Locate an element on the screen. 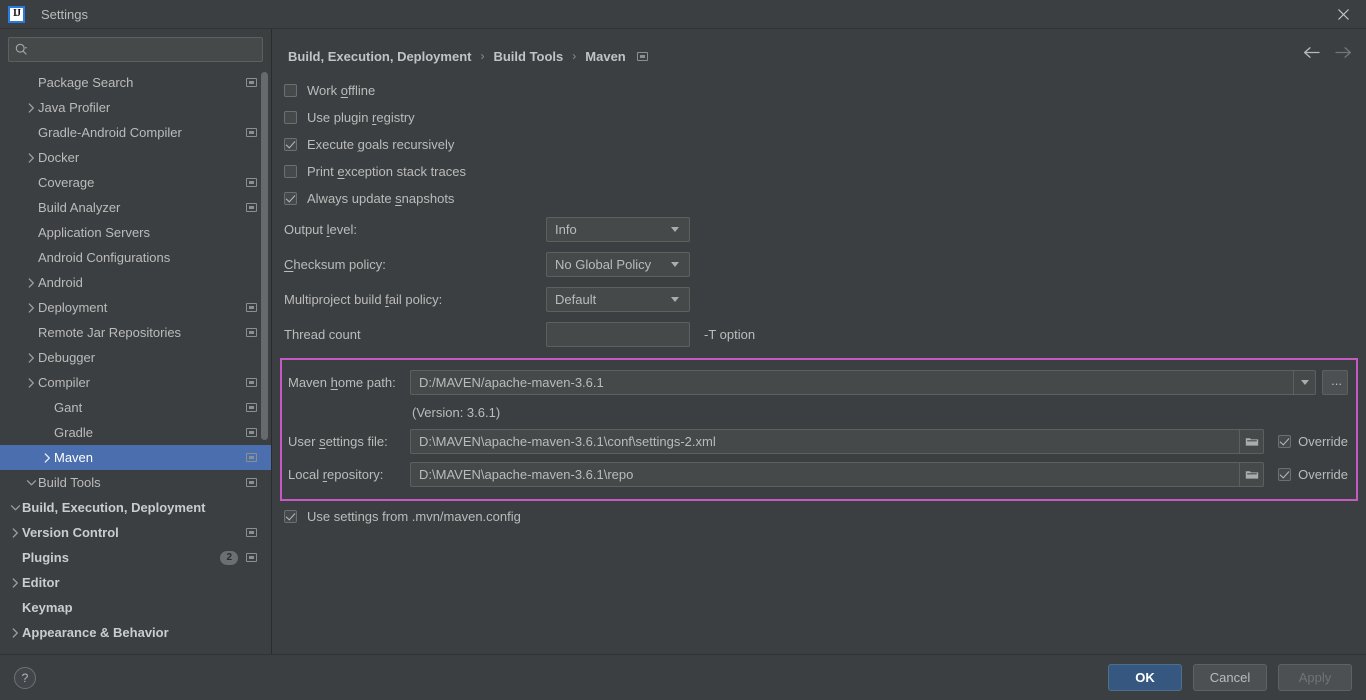  mvn-config-row: Use settings from .mvn/maven.config is located at coordinates (819, 516).